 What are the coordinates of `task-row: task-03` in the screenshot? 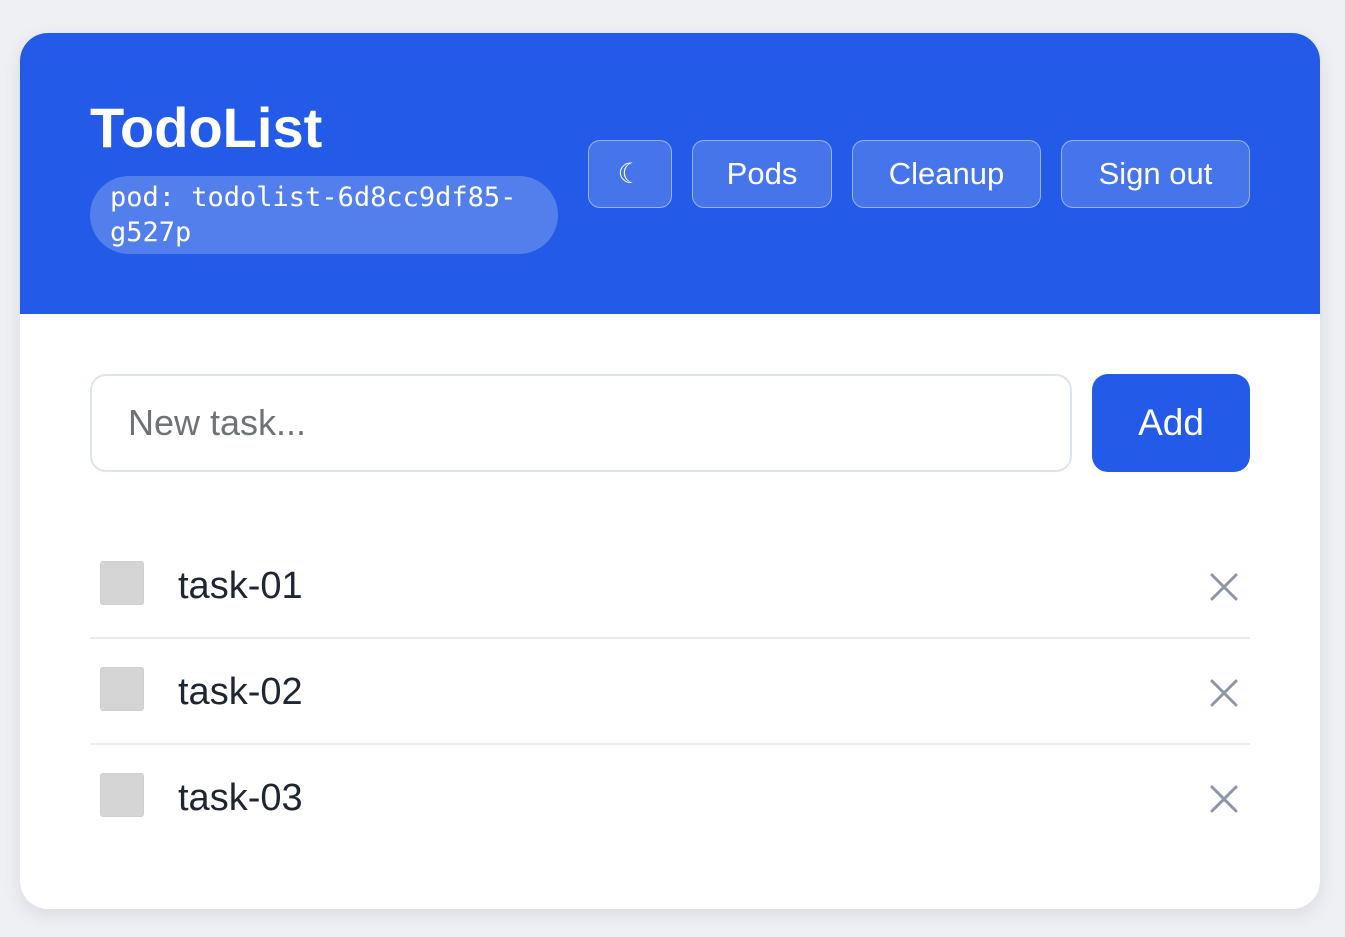 It's located at (670, 798).